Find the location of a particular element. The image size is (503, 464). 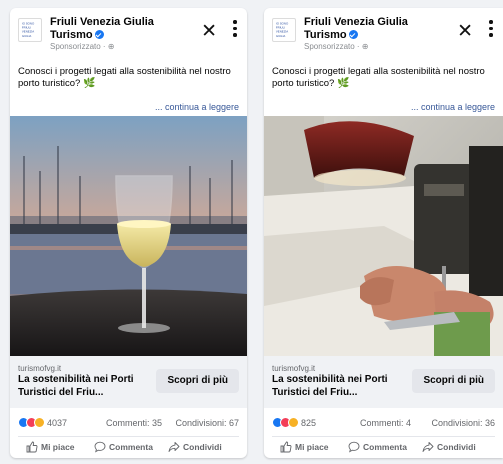

share-count: Condivisioni: 36 is located at coordinates (463, 423).